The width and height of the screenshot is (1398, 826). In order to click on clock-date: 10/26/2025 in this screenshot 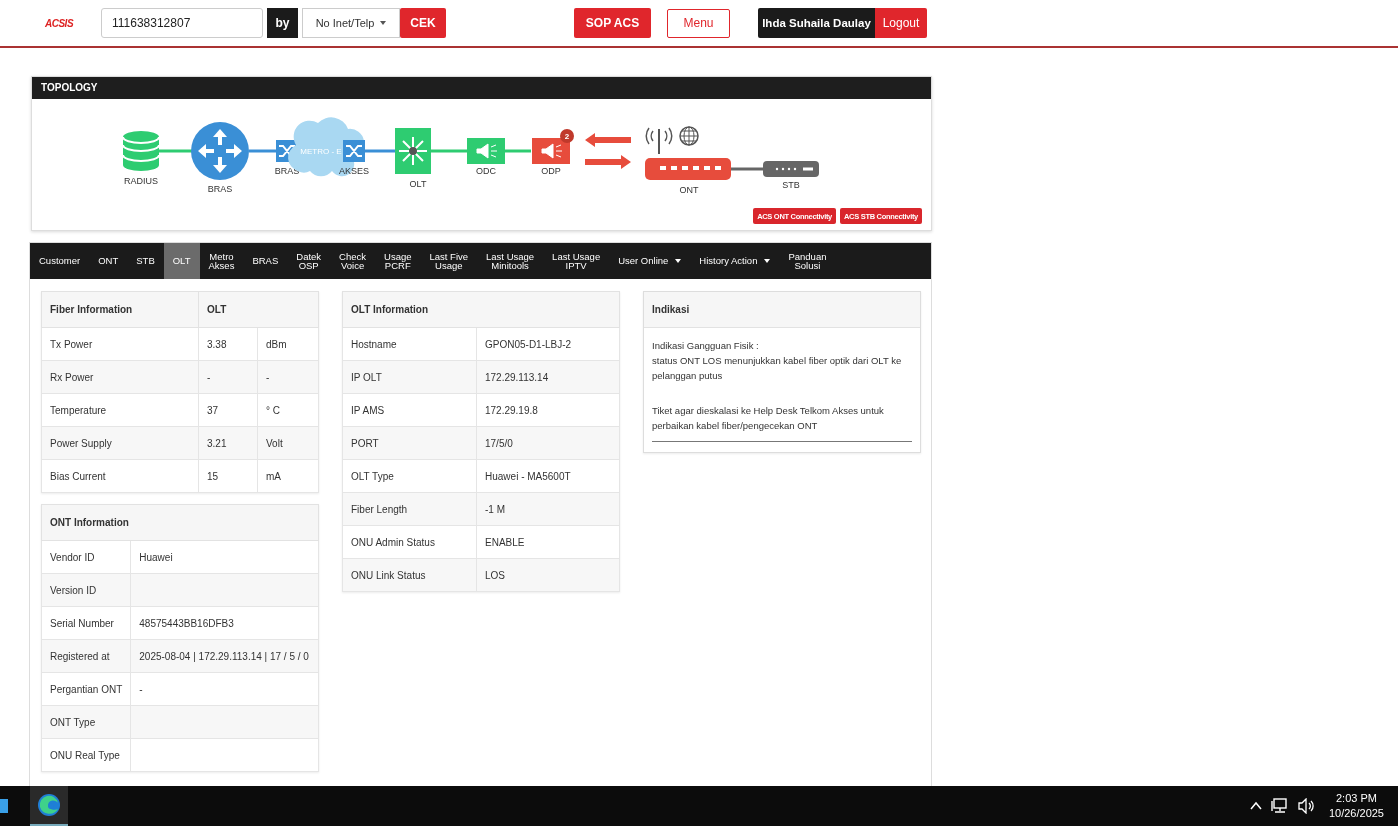, I will do `click(1356, 813)`.